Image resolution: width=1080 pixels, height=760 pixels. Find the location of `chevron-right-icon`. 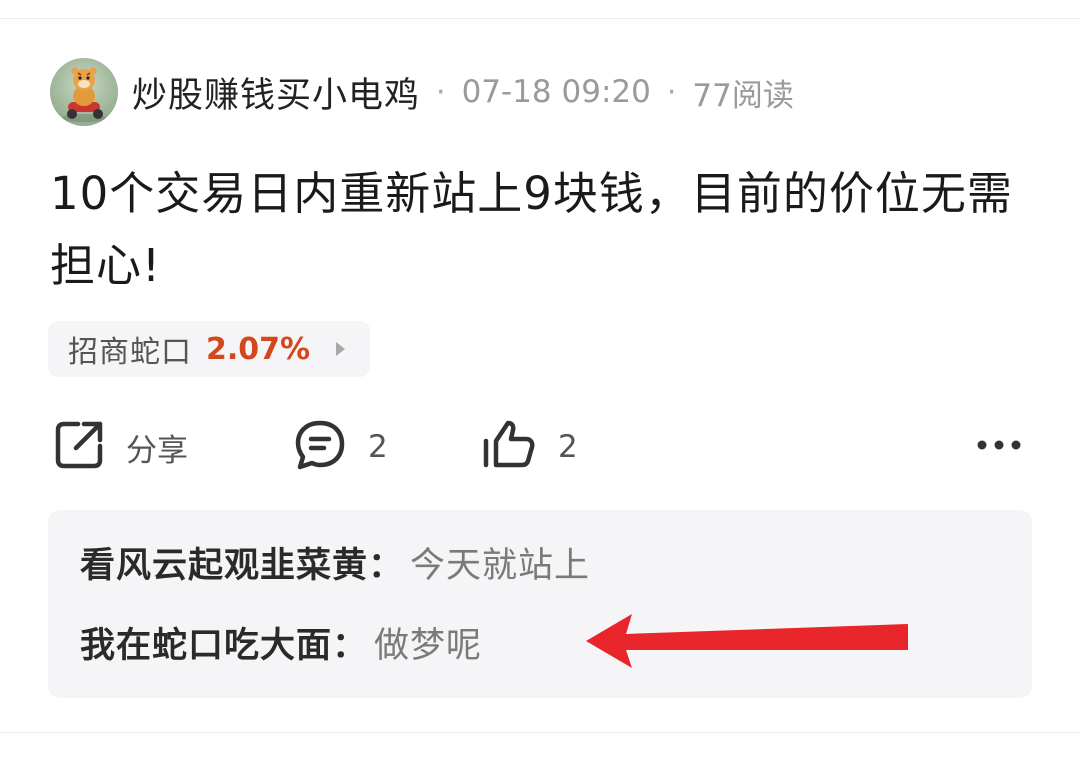

chevron-right-icon is located at coordinates (341, 349).